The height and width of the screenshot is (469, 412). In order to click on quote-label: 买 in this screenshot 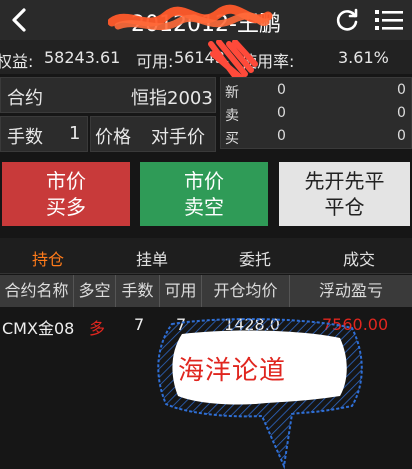, I will do `click(232, 139)`.